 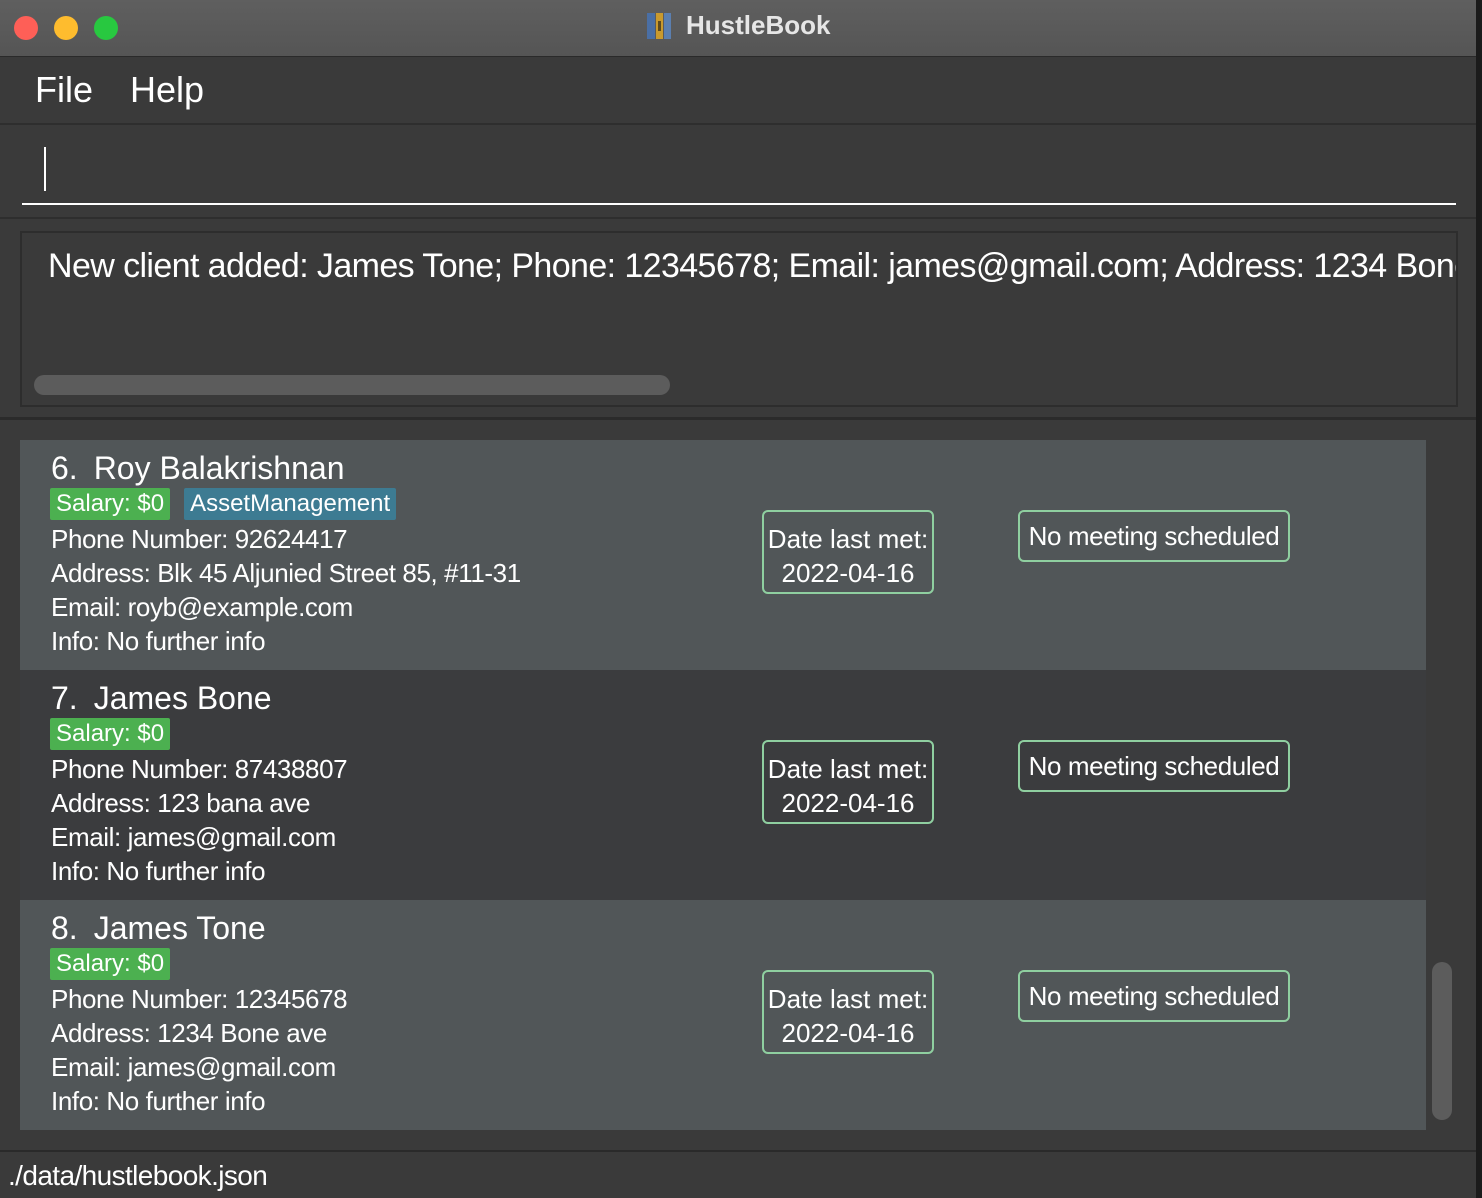 What do you see at coordinates (64, 928) in the screenshot?
I see `client-index: 8.` at bounding box center [64, 928].